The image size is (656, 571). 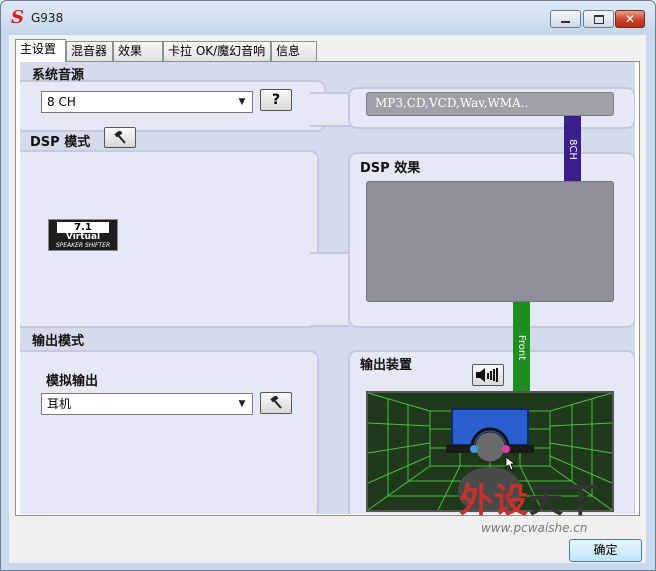 I want to click on front-connector-label: Front, so click(x=522, y=347).